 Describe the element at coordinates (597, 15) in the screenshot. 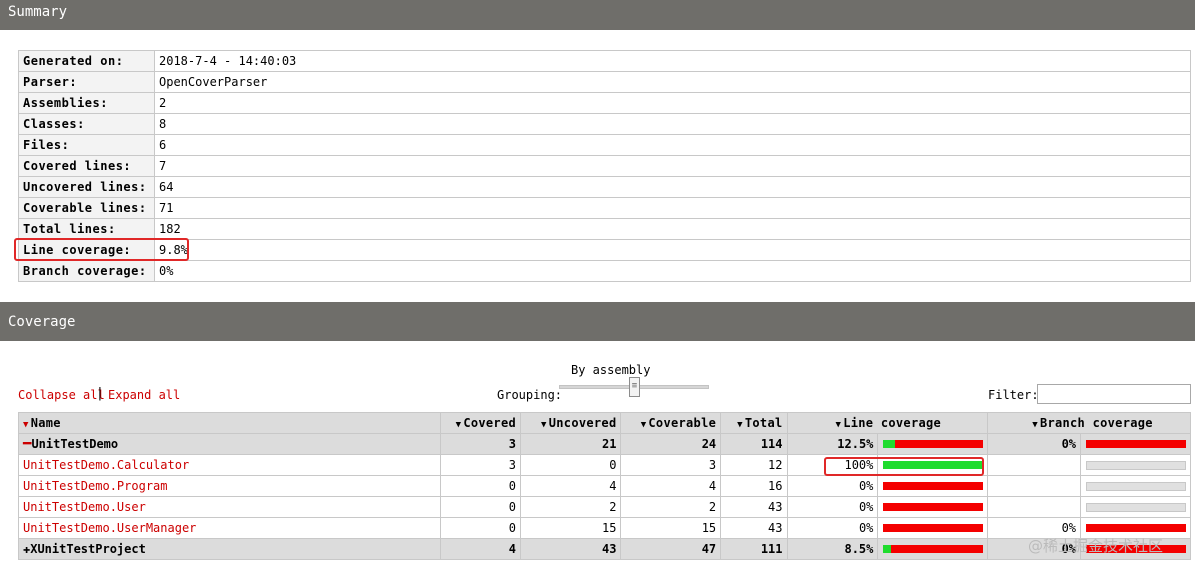

I see `summary-header: Summary` at that location.